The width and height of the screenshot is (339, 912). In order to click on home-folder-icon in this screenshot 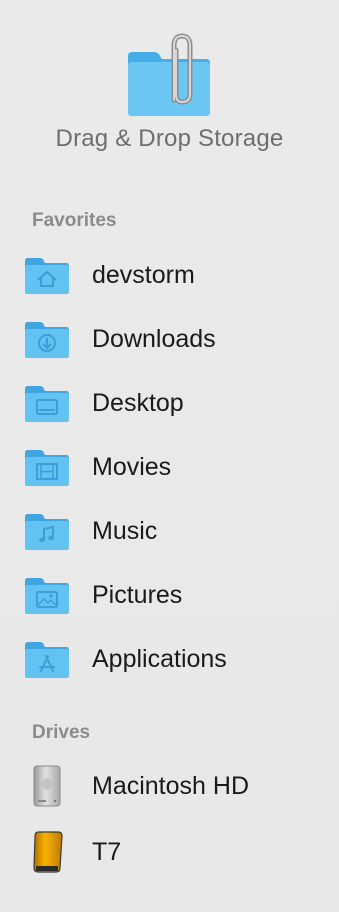, I will do `click(47, 276)`.